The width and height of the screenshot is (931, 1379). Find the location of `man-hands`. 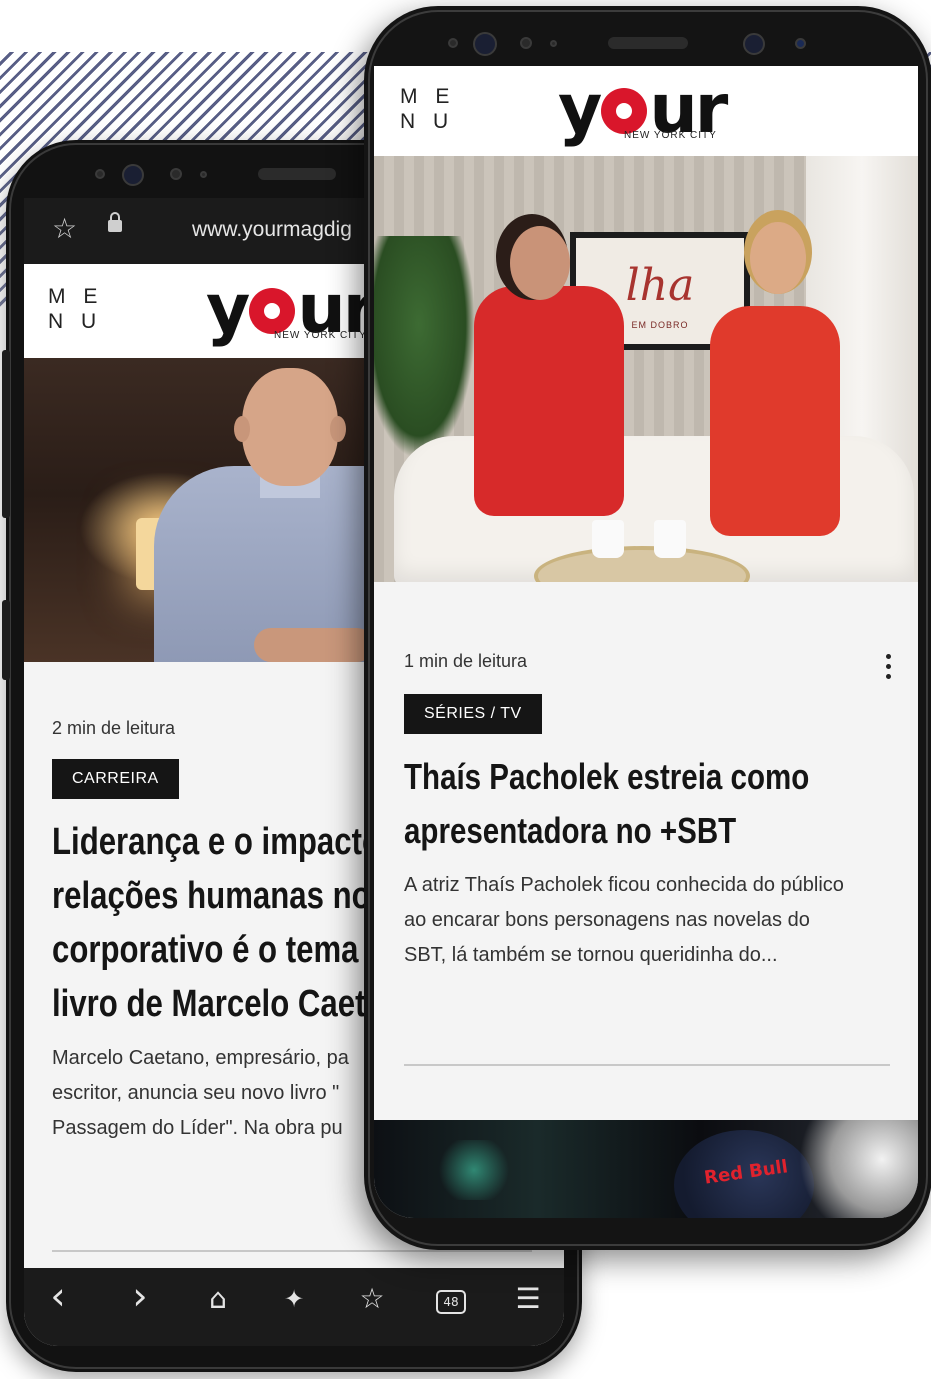

man-hands is located at coordinates (314, 645).